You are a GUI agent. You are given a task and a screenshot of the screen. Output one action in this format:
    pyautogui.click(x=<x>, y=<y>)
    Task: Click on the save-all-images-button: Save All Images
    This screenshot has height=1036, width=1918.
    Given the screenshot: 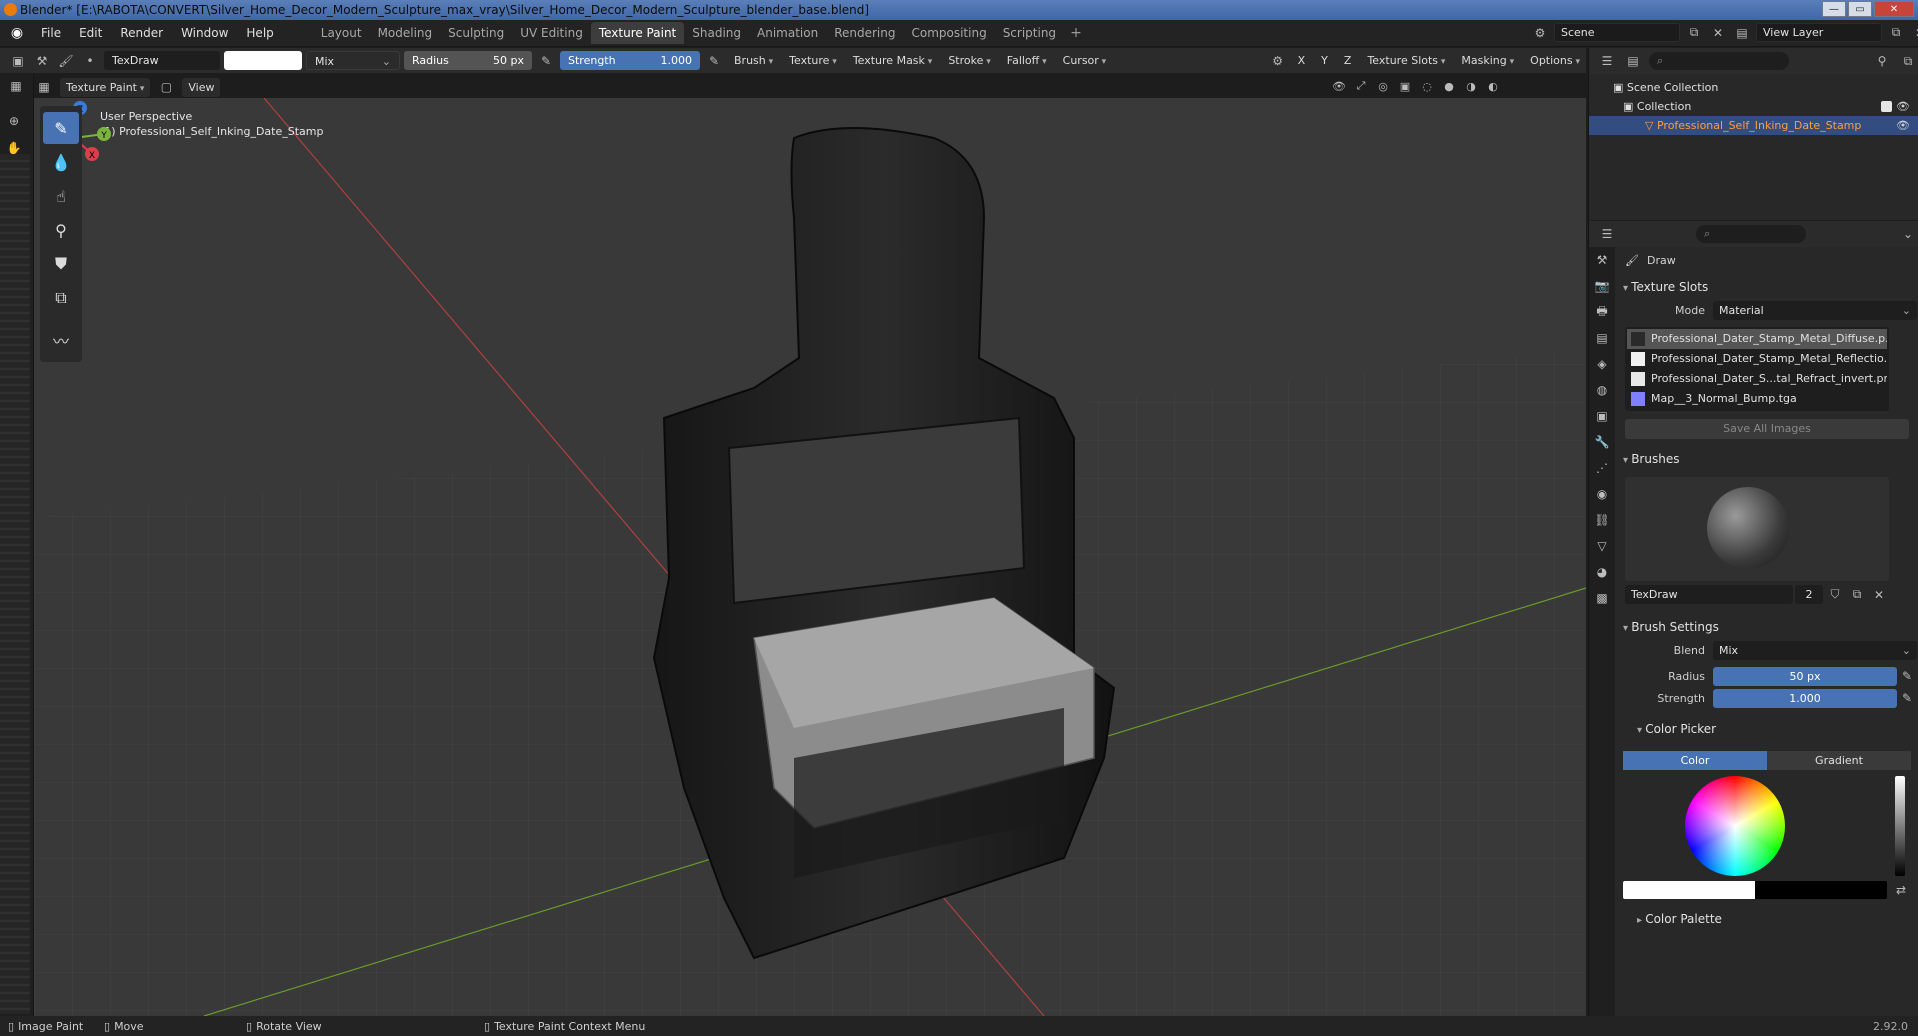 What is the action you would take?
    pyautogui.click(x=1767, y=429)
    